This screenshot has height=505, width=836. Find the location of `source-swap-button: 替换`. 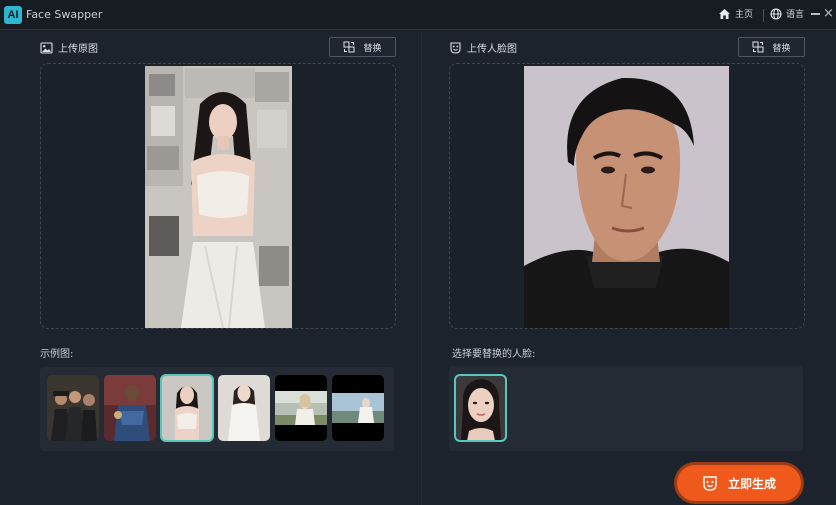

source-swap-button: 替换 is located at coordinates (362, 47).